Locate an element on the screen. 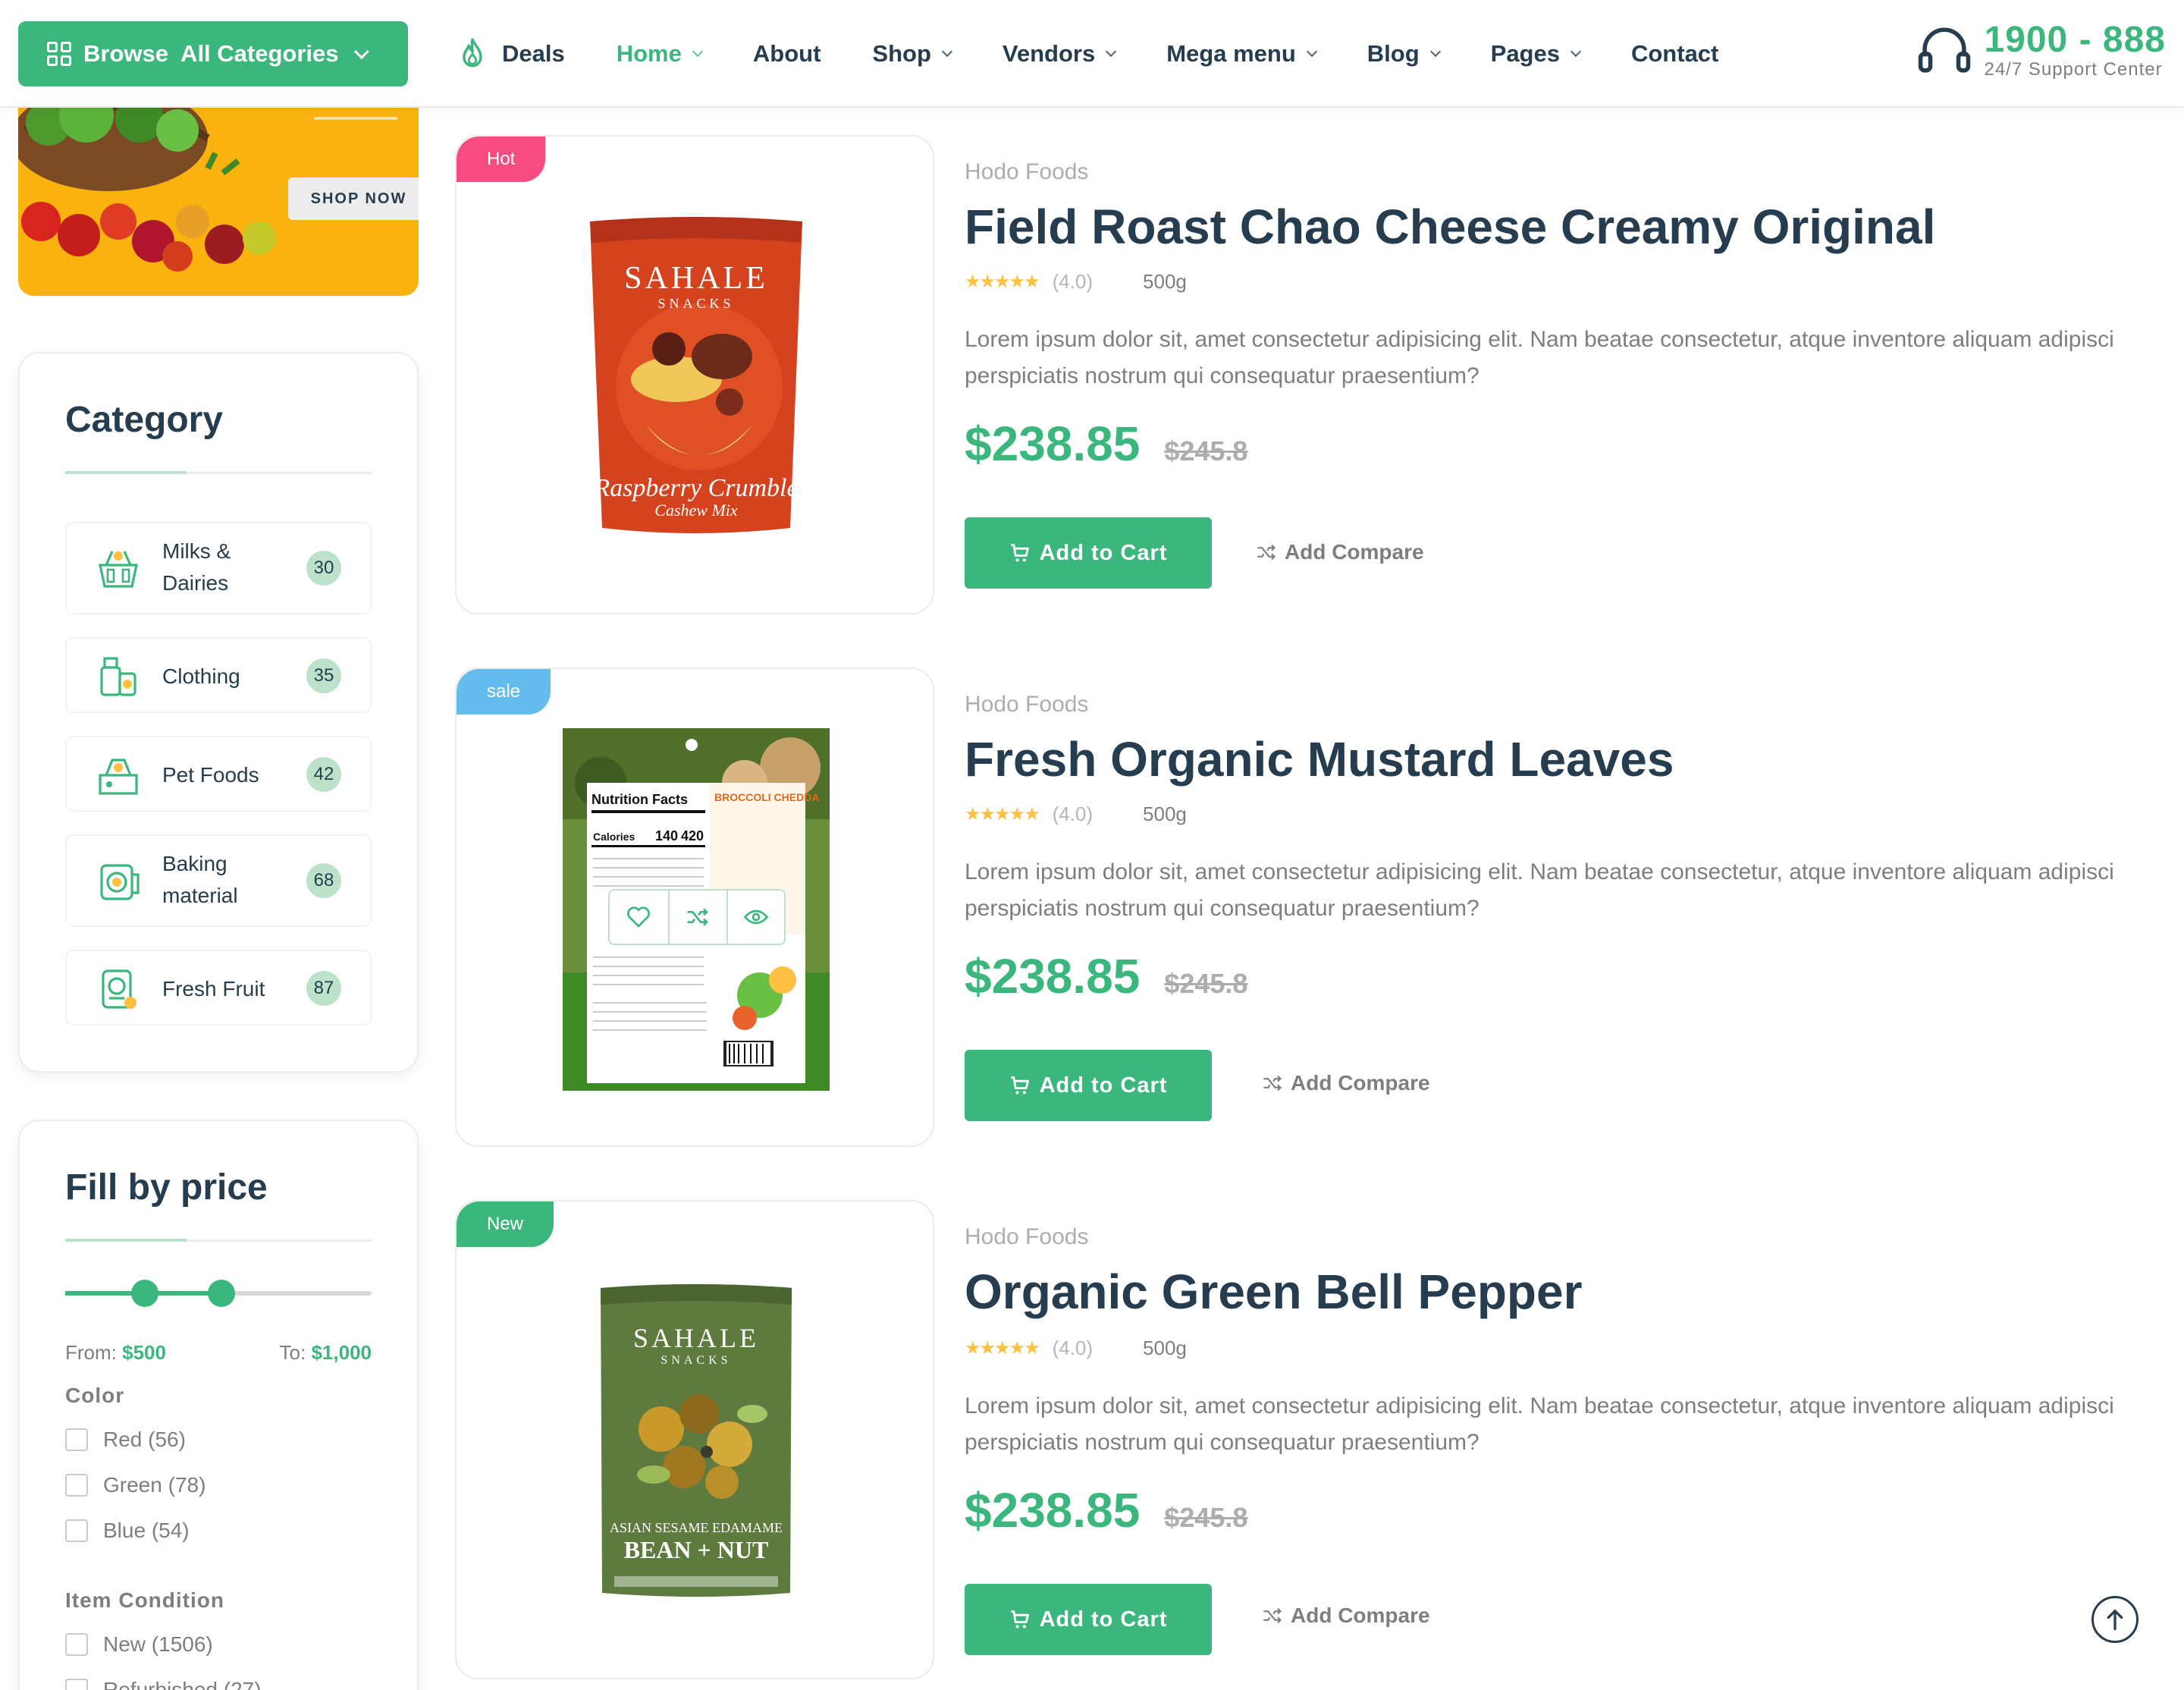  category-count-badge: 68 is located at coordinates (323, 880).